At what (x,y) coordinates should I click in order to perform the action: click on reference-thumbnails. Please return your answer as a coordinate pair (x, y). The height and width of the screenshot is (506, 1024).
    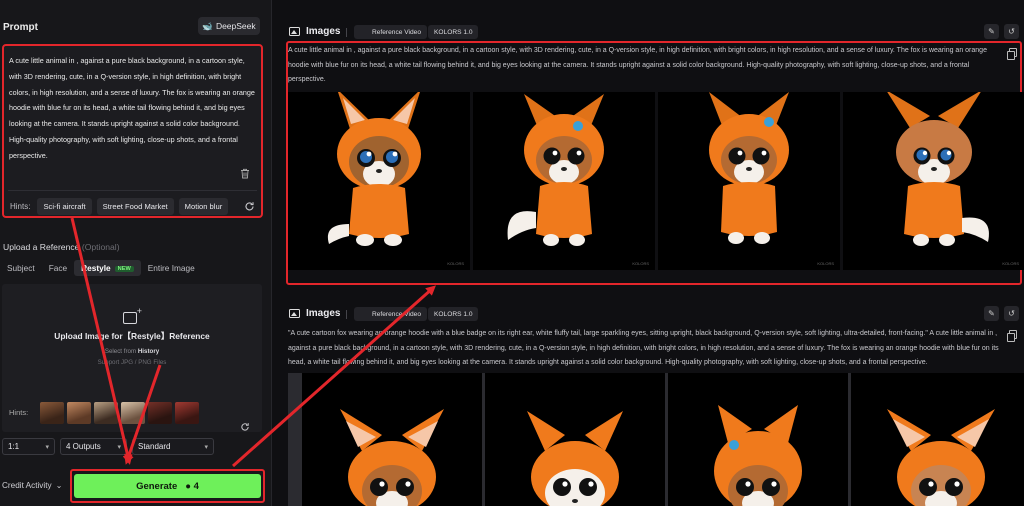
    Looking at the image, I should click on (119, 413).